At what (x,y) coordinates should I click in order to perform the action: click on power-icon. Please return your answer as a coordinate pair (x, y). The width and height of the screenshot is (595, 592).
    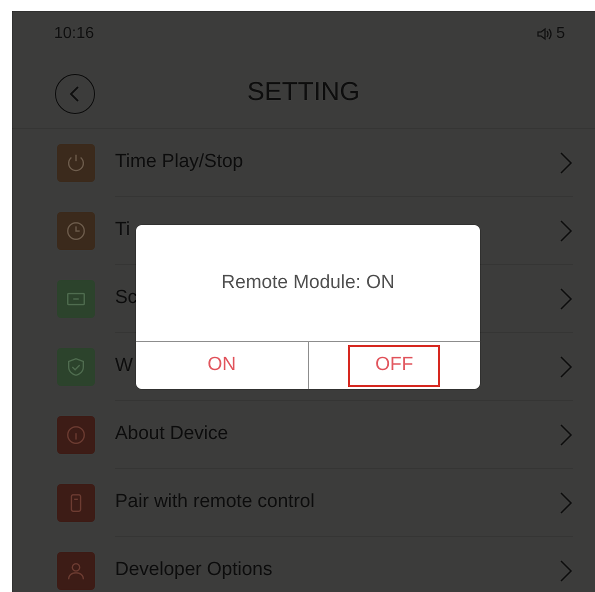
    Looking at the image, I should click on (76, 163).